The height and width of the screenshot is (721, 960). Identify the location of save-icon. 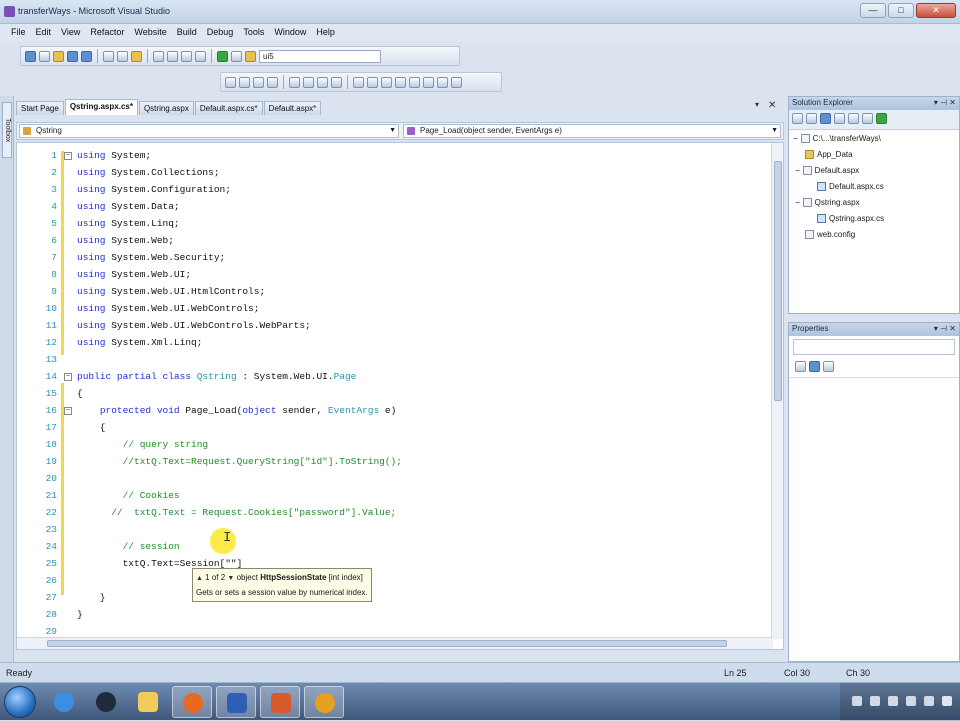
(72, 56).